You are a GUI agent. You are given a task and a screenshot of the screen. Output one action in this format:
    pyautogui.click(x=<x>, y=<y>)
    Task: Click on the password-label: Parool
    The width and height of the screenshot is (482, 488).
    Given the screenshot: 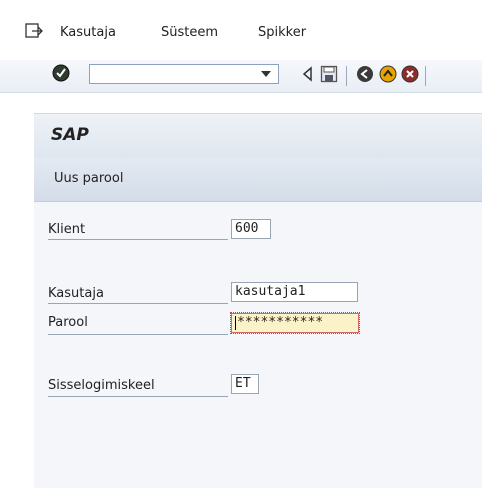 What is the action you would take?
    pyautogui.click(x=68, y=322)
    